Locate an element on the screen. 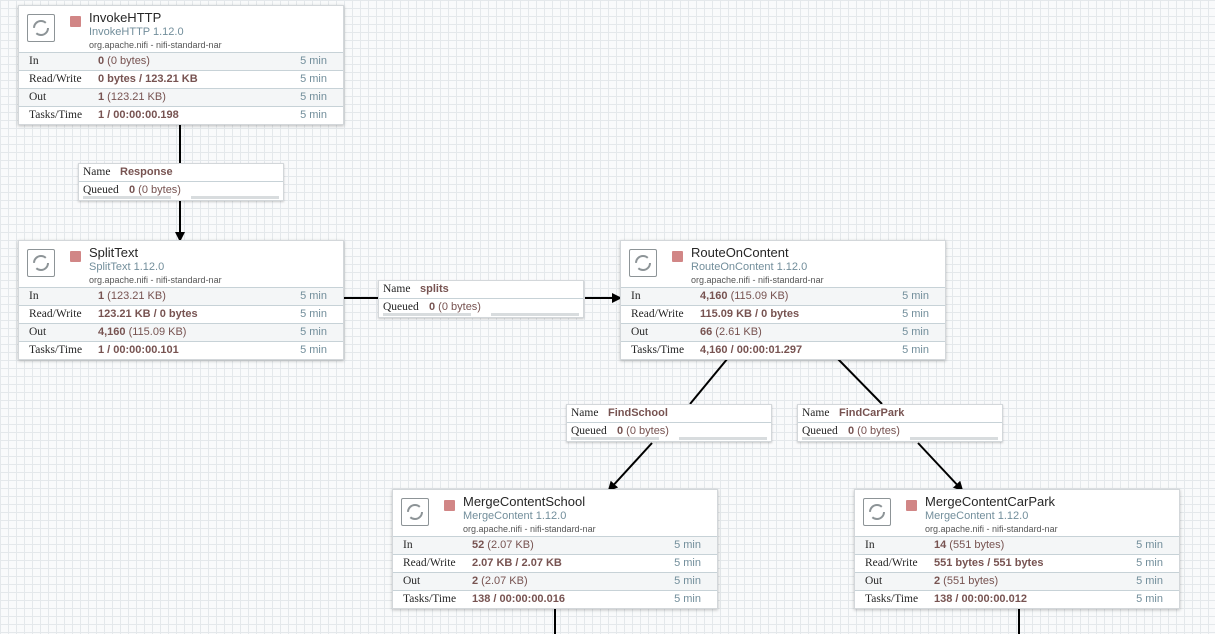  edge-findschool-upper is located at coordinates (709, 381).